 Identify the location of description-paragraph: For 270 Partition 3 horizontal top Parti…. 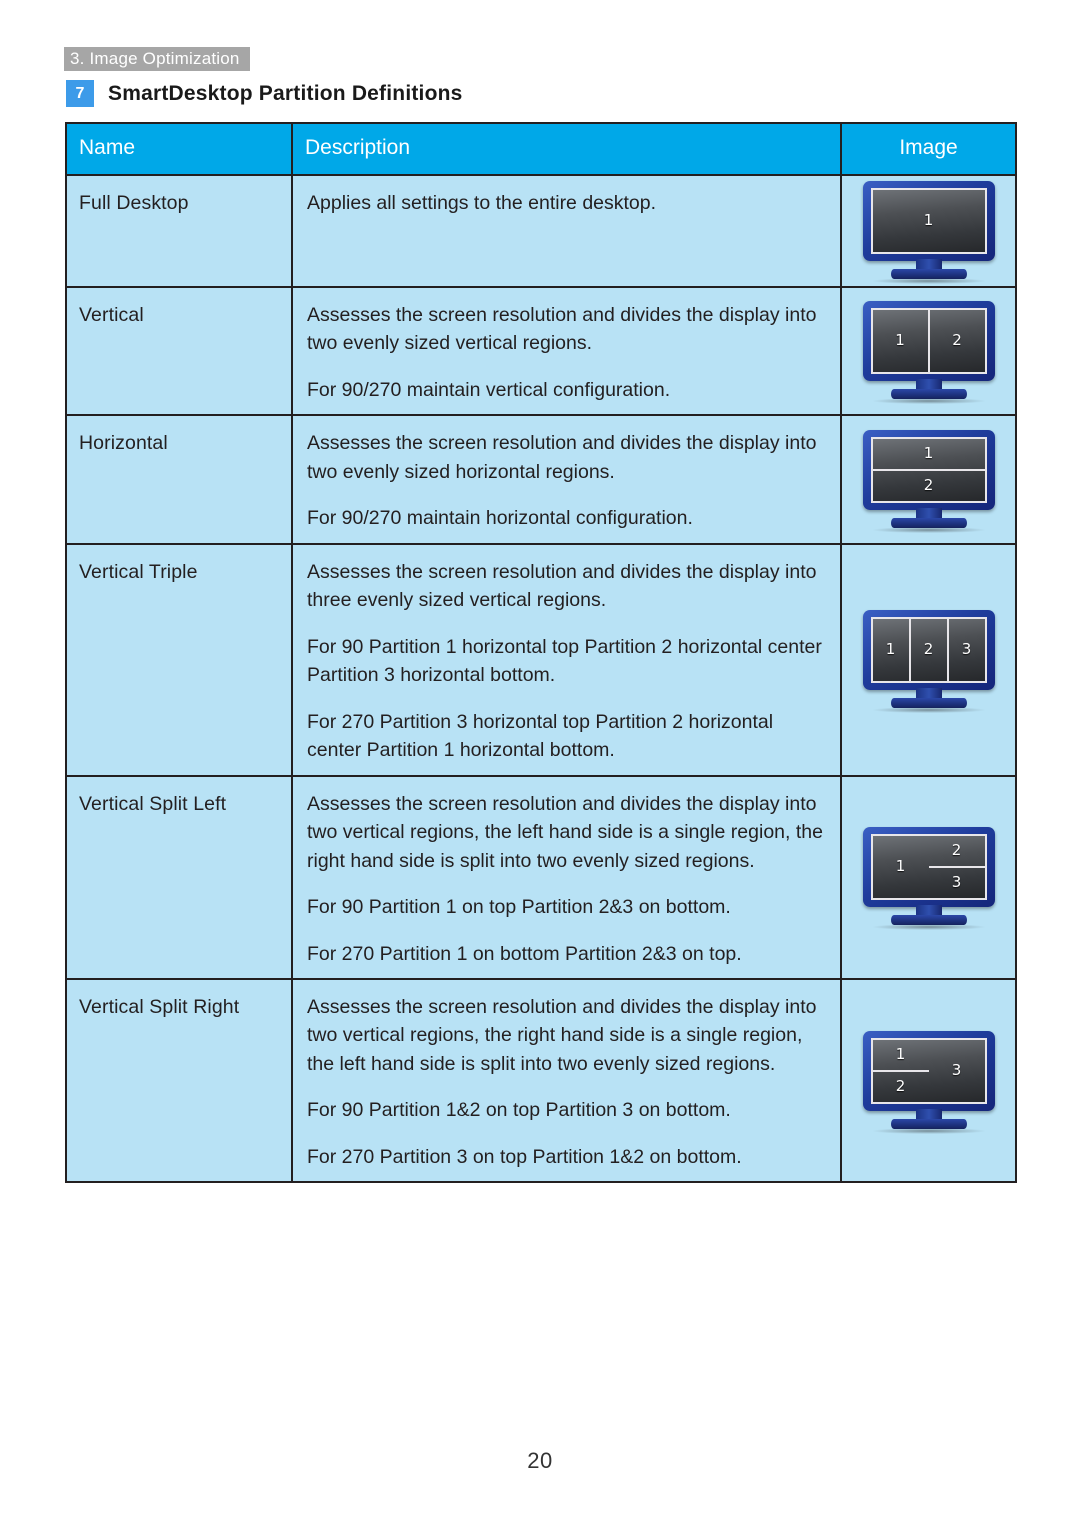
(540, 736).